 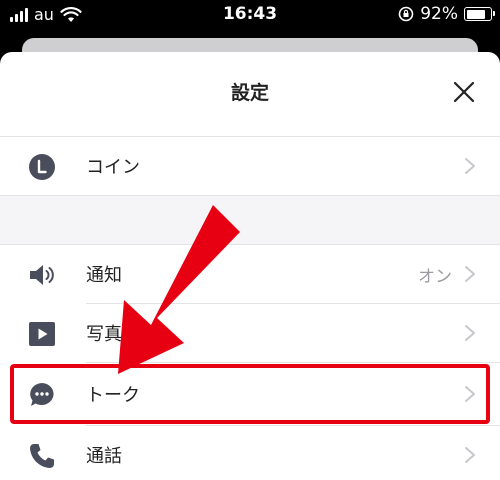 I want to click on close-button, so click(x=464, y=92).